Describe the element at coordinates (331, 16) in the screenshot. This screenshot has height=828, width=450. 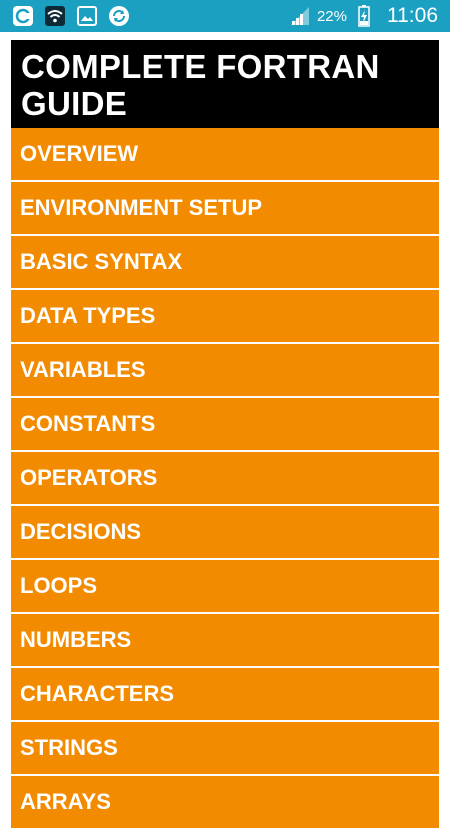
I see `battery-percent: 22%` at that location.